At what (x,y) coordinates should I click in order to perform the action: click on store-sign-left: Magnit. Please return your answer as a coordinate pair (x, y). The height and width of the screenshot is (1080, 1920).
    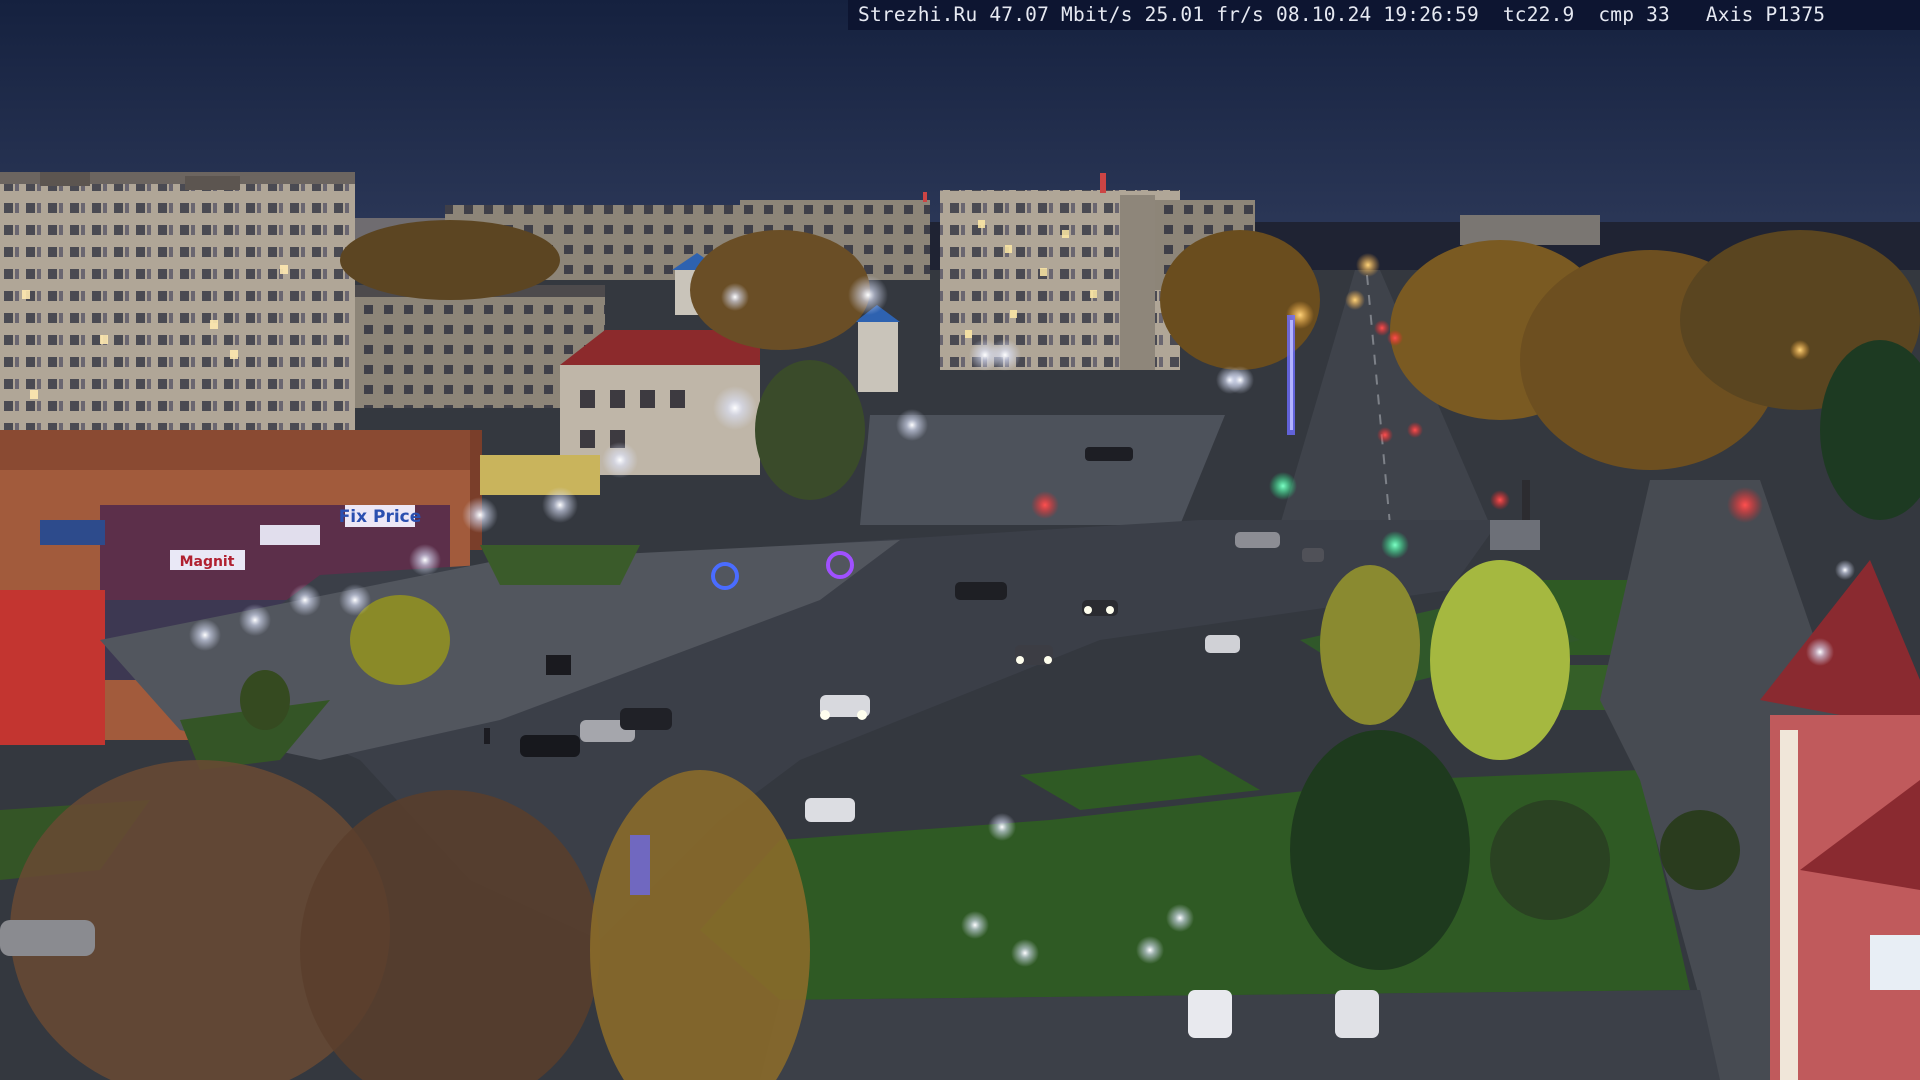
    Looking at the image, I should click on (207, 562).